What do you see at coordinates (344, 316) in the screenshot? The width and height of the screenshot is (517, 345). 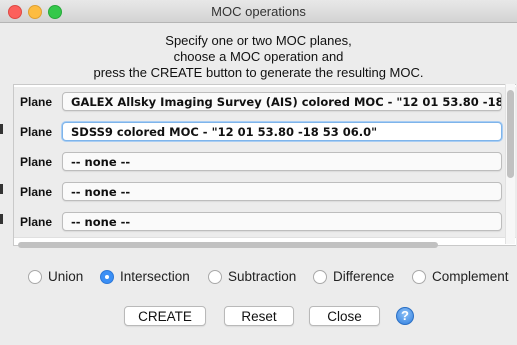 I see `close-button: Close` at bounding box center [344, 316].